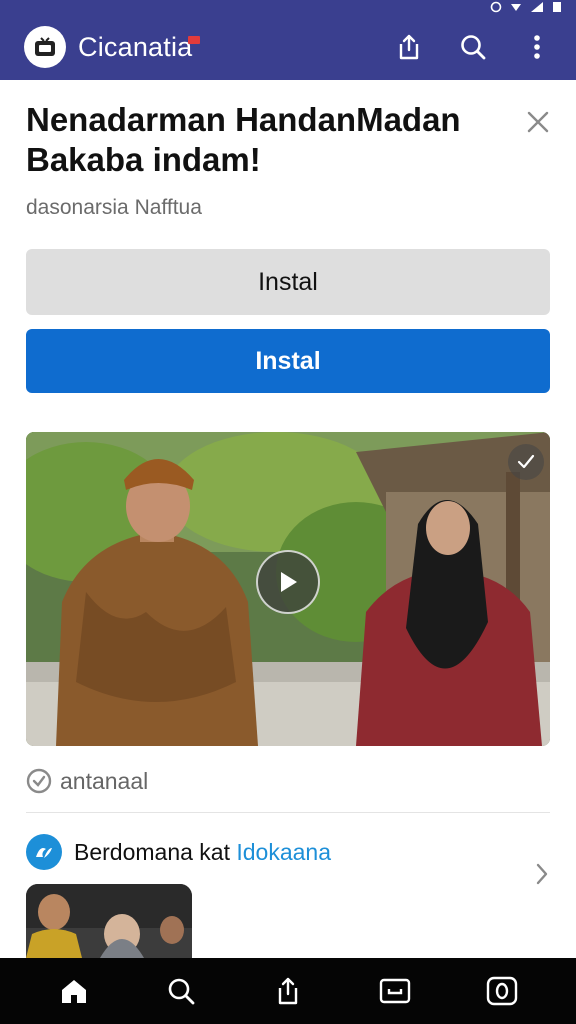  I want to click on status-bar, so click(288, 7).